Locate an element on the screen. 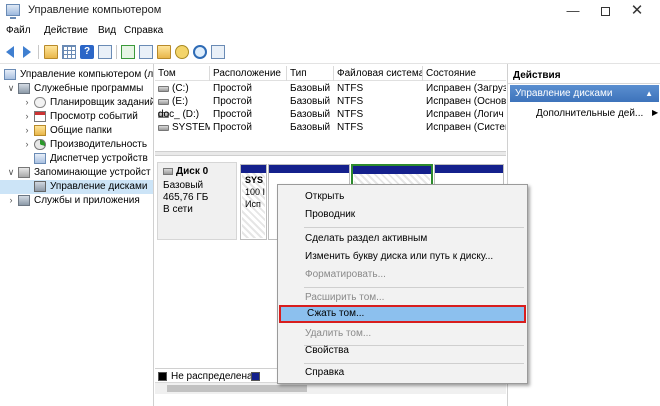 The image size is (660, 406). menu-item-properties: Свойства is located at coordinates (402, 351).